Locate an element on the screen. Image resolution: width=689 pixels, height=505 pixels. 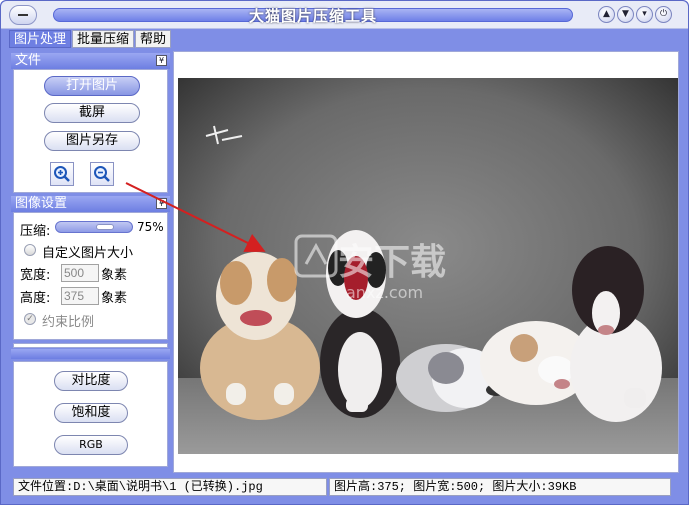
zoom-in-button is located at coordinates (62, 174).